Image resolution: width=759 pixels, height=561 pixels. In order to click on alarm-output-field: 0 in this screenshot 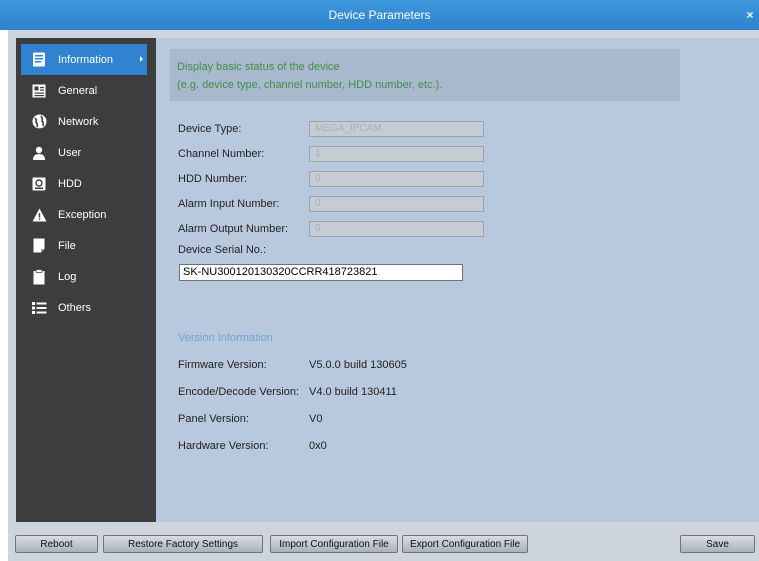, I will do `click(396, 229)`.